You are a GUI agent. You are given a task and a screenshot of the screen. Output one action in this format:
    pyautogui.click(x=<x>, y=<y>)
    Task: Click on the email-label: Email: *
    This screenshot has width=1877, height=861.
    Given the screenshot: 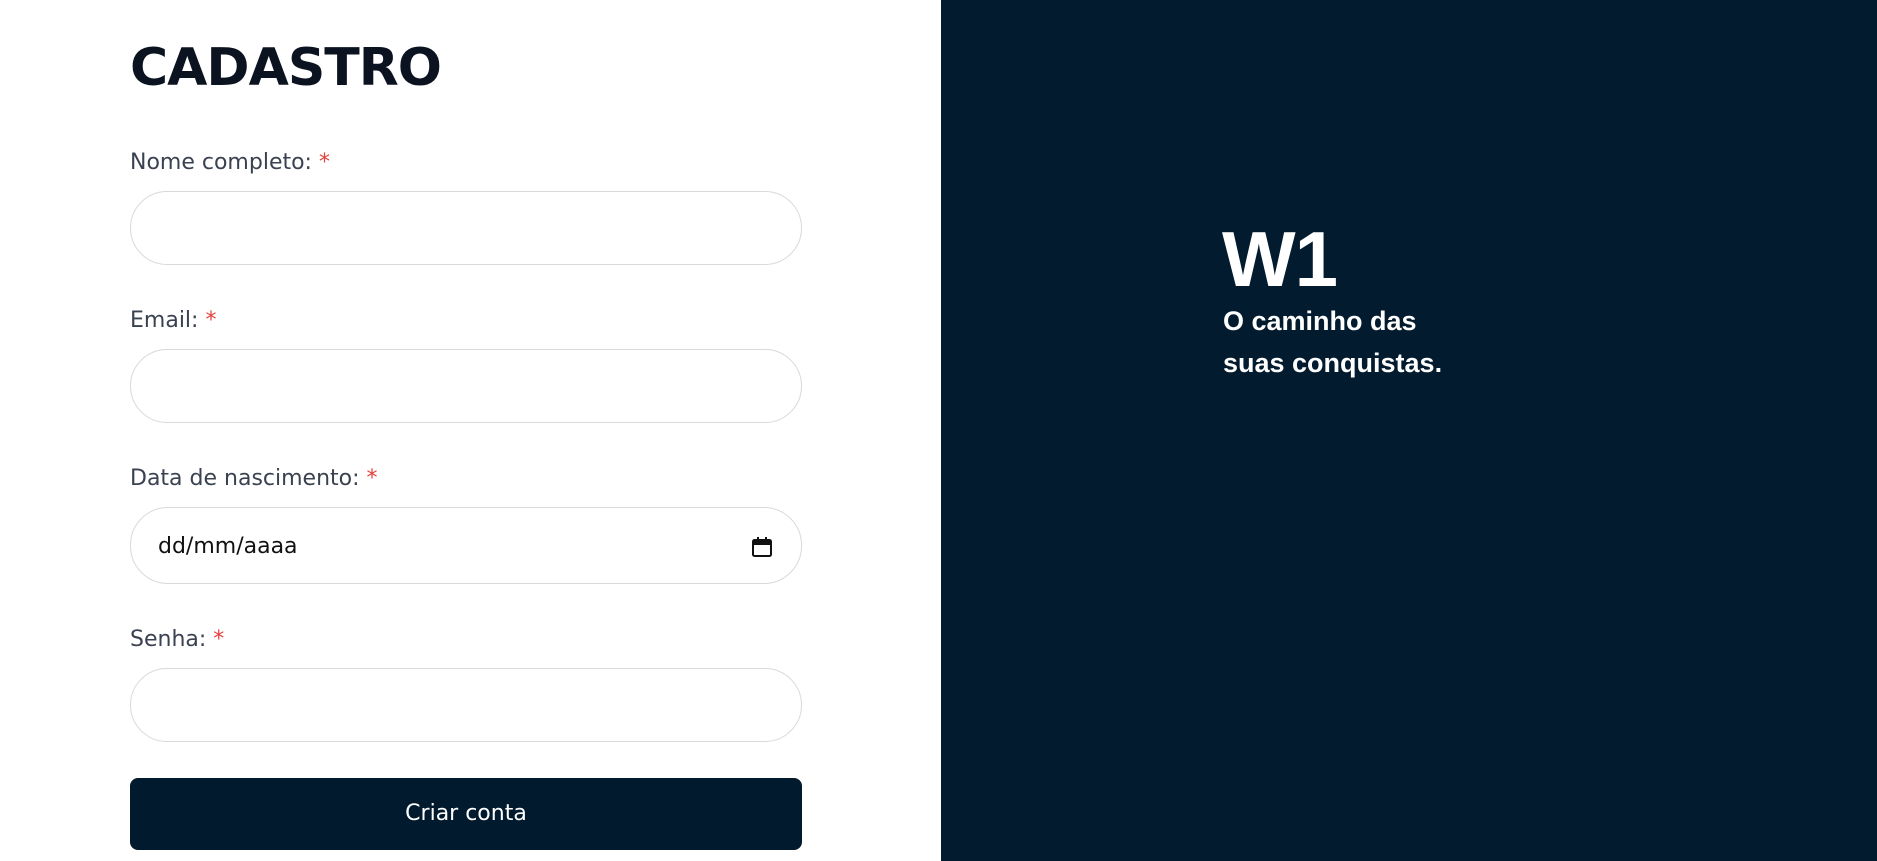 What is the action you would take?
    pyautogui.click(x=173, y=321)
    